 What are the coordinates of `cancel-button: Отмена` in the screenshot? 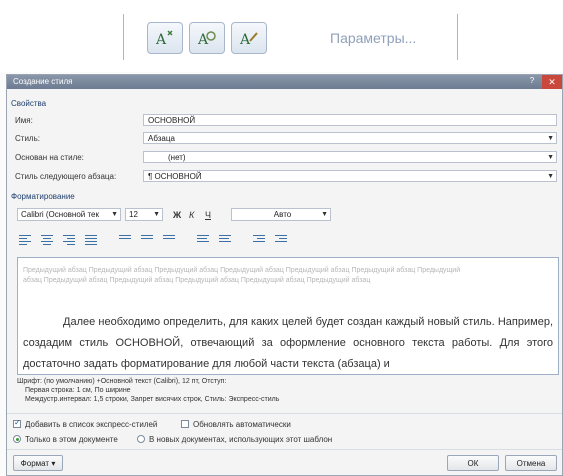 It's located at (531, 463).